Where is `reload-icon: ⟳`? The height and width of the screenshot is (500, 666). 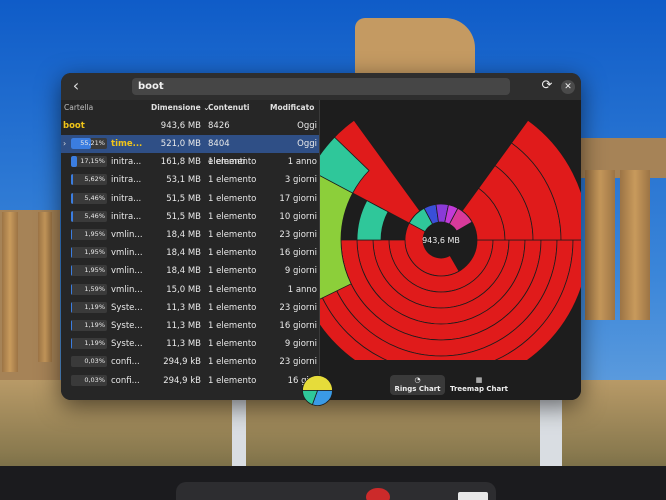 reload-icon: ⟳ is located at coordinates (547, 86).